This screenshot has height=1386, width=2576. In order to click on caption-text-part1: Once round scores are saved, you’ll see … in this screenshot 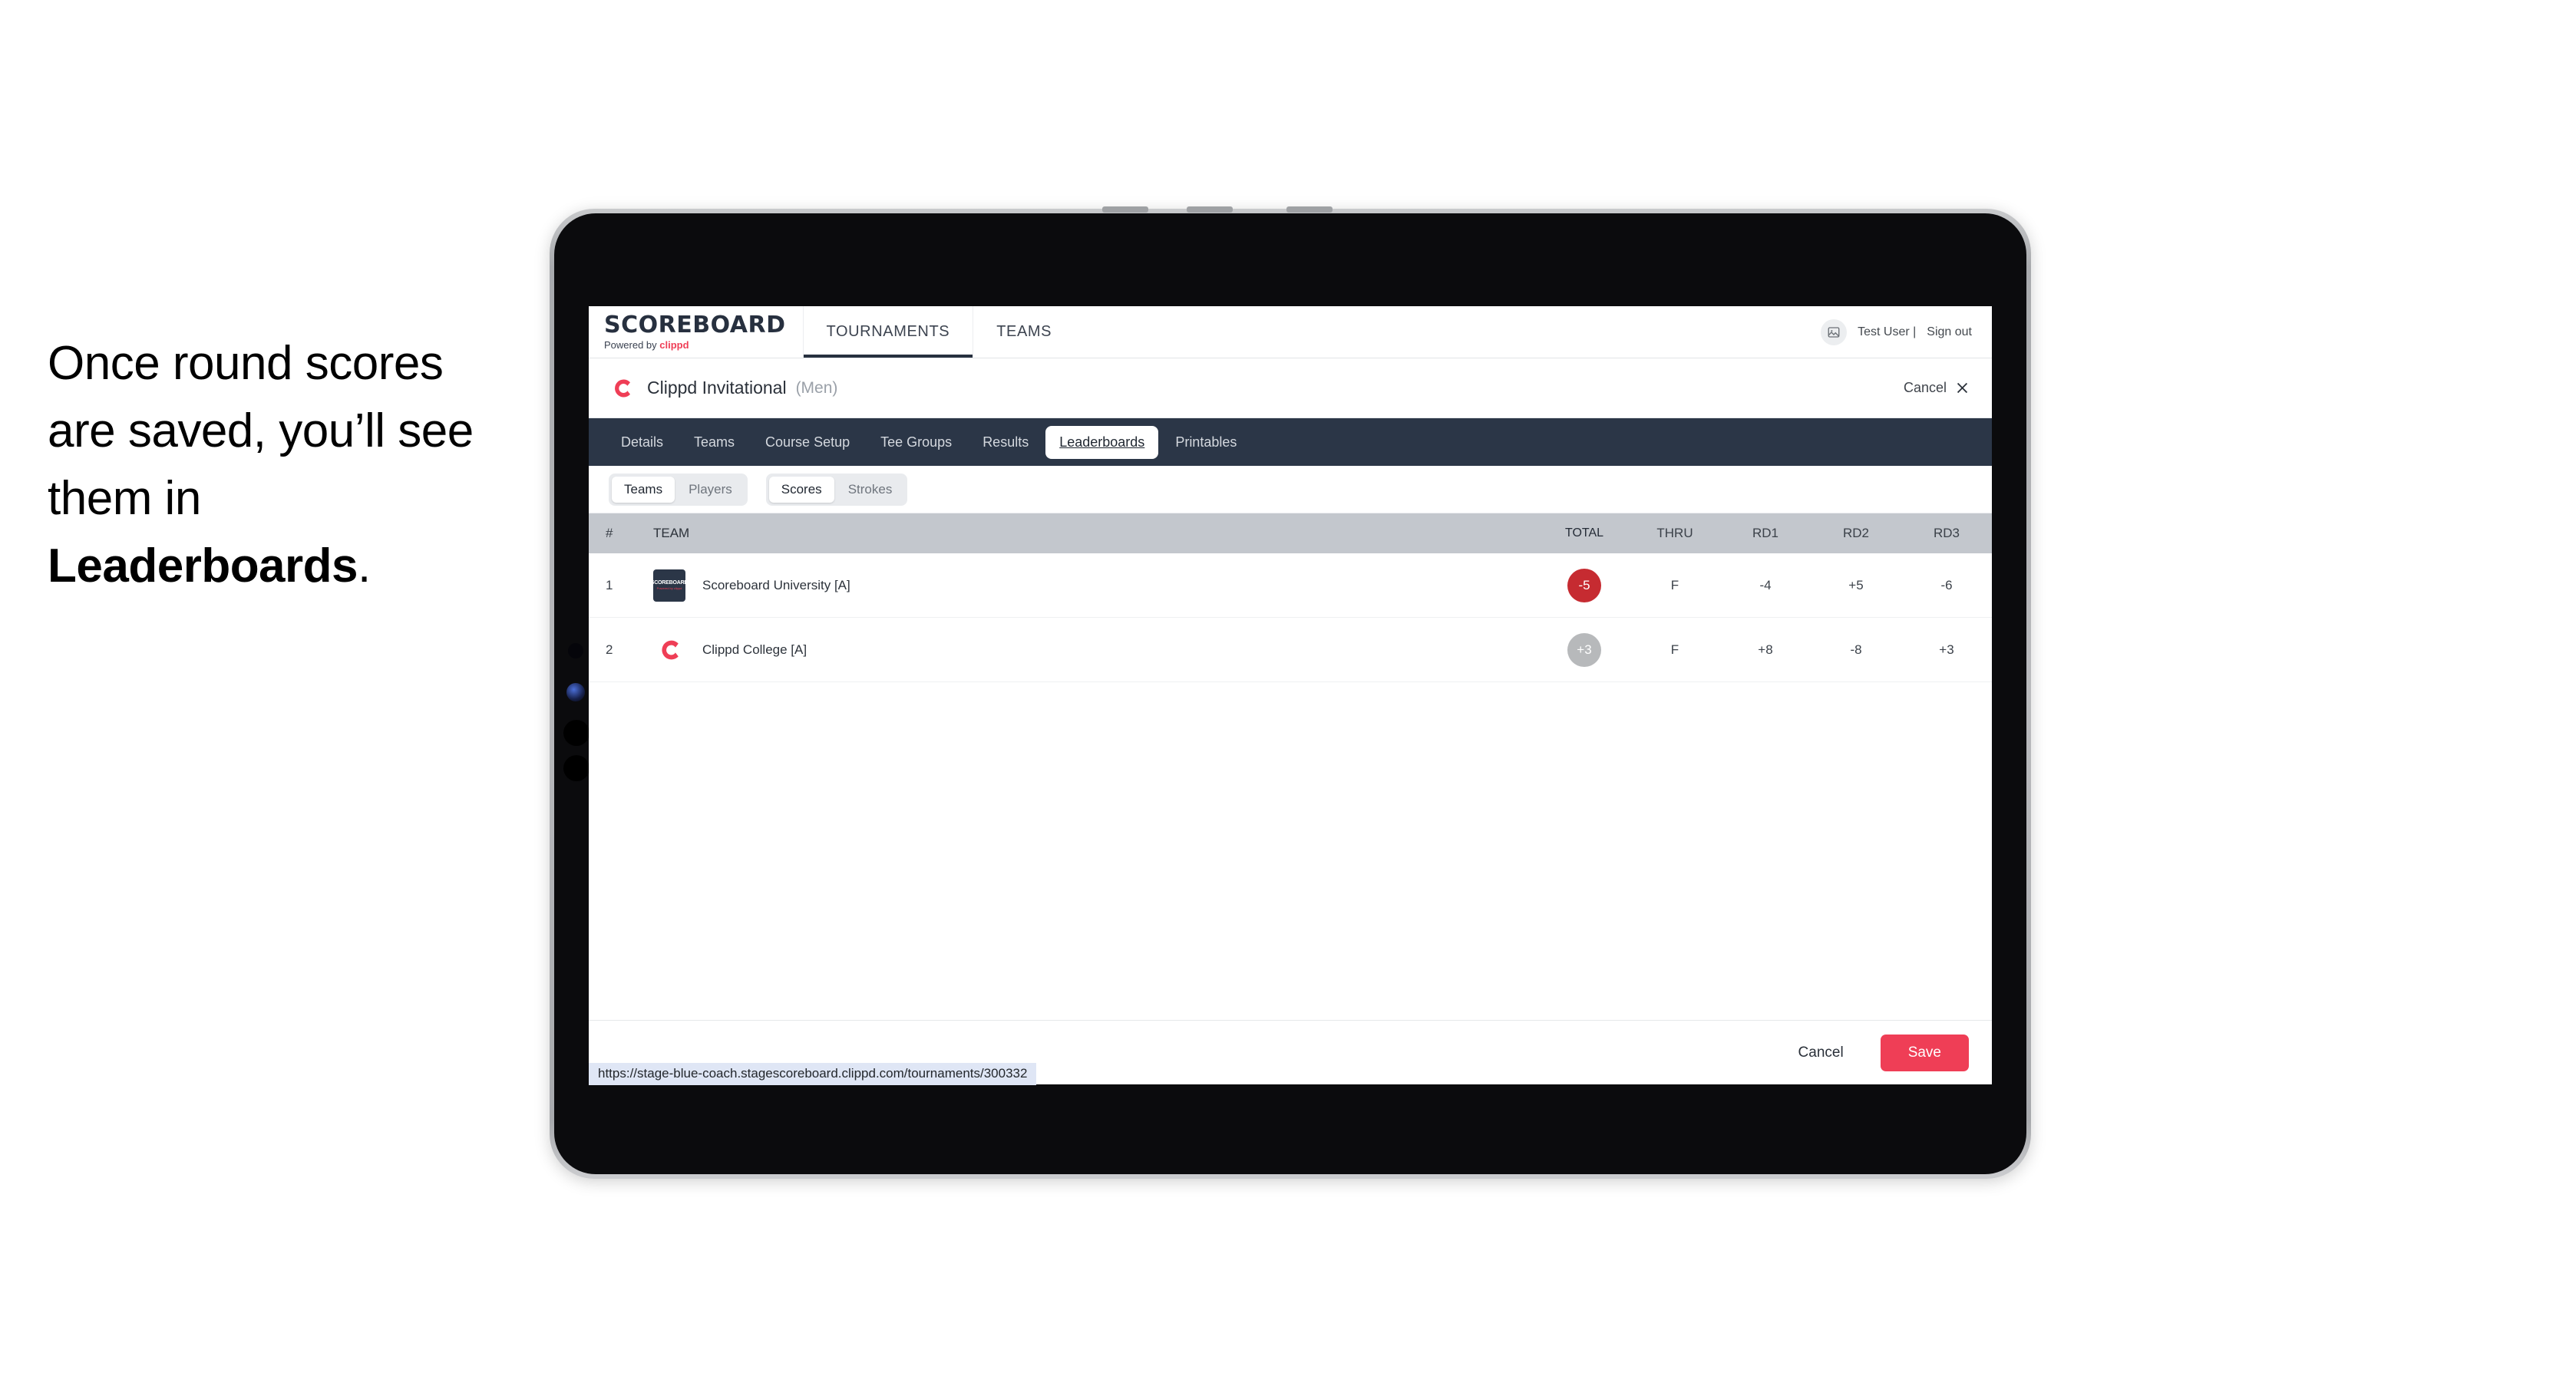, I will do `click(261, 431)`.